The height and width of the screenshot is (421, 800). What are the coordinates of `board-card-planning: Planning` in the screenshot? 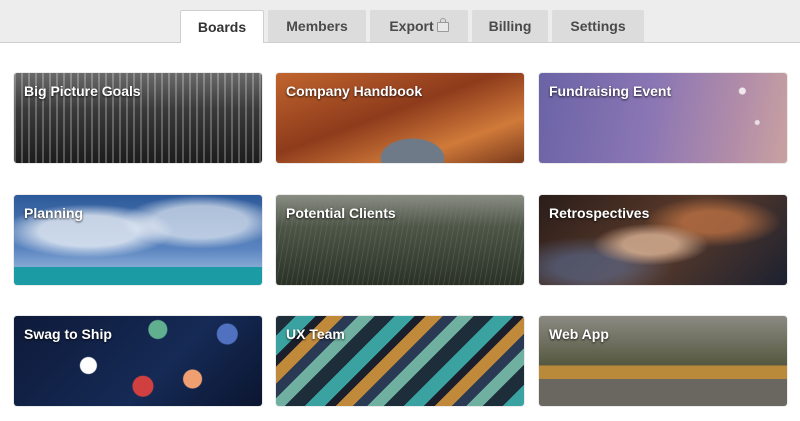 It's located at (138, 240).